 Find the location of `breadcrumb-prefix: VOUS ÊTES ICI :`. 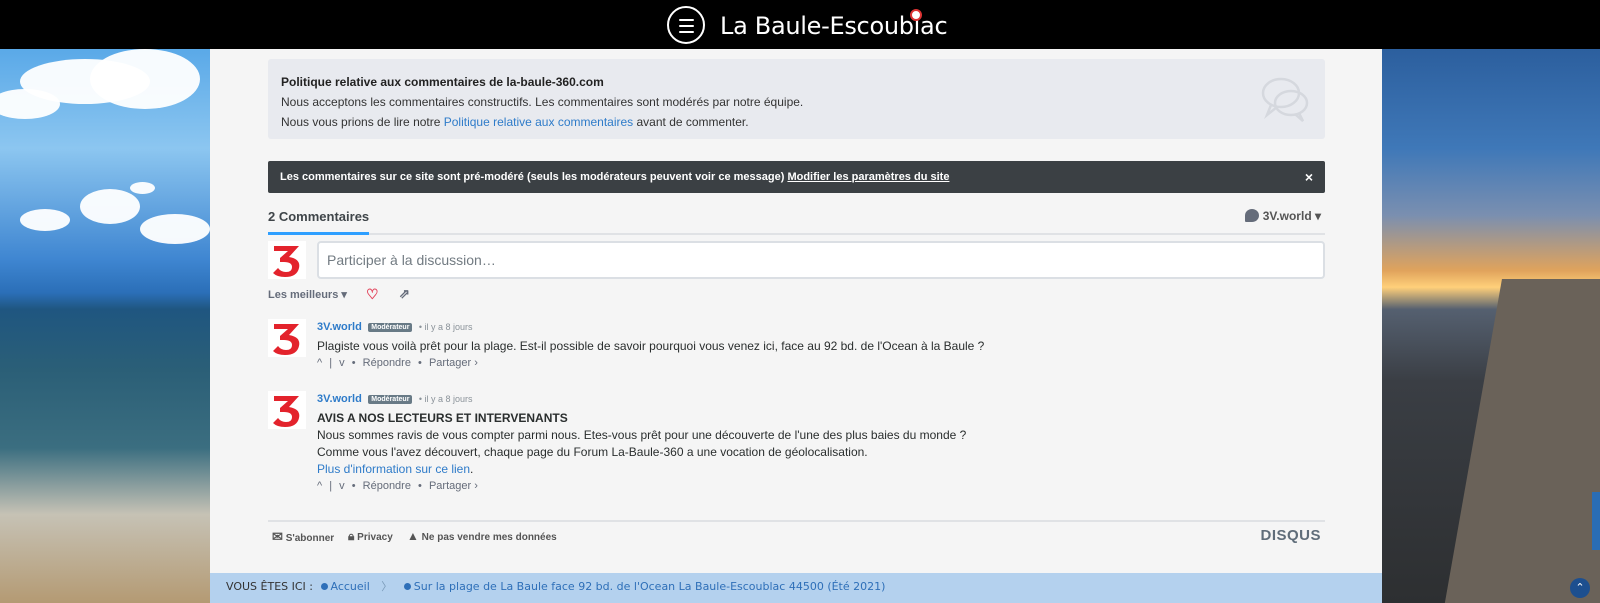

breadcrumb-prefix: VOUS ÊTES ICI : is located at coordinates (269, 586).